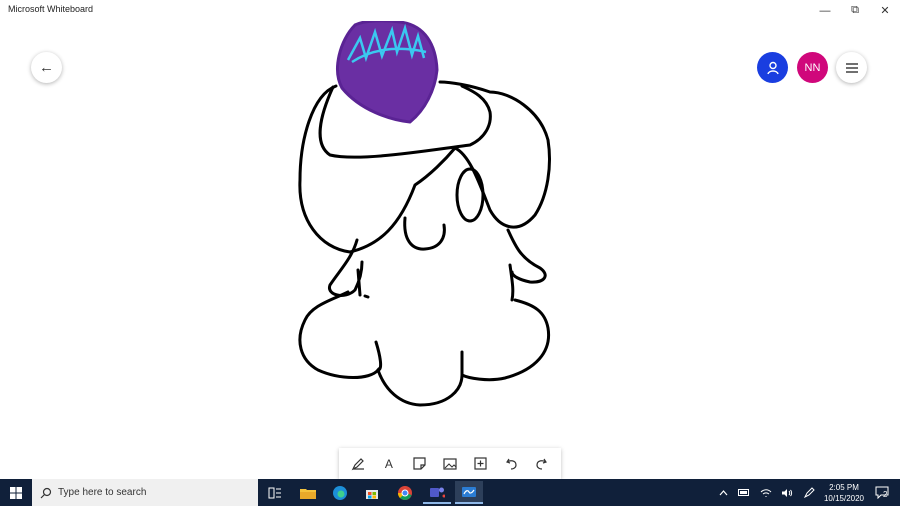 This screenshot has height=506, width=900. I want to click on insert-icon, so click(480, 463).